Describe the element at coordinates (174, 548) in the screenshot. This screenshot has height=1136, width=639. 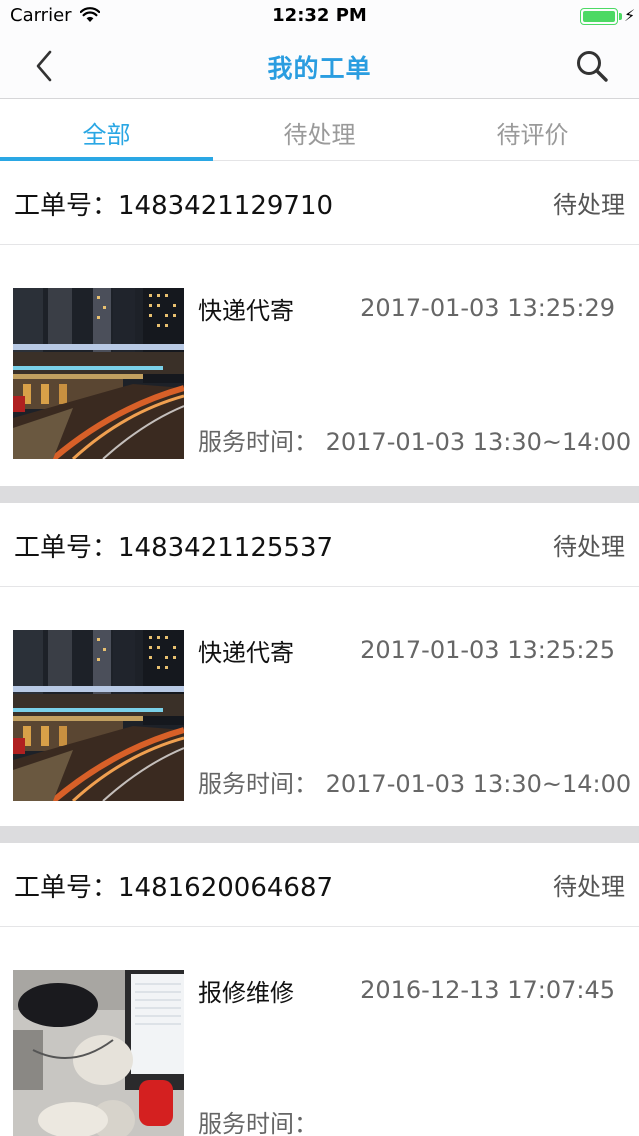
I see `order-number: 工单号：1483421125537` at that location.